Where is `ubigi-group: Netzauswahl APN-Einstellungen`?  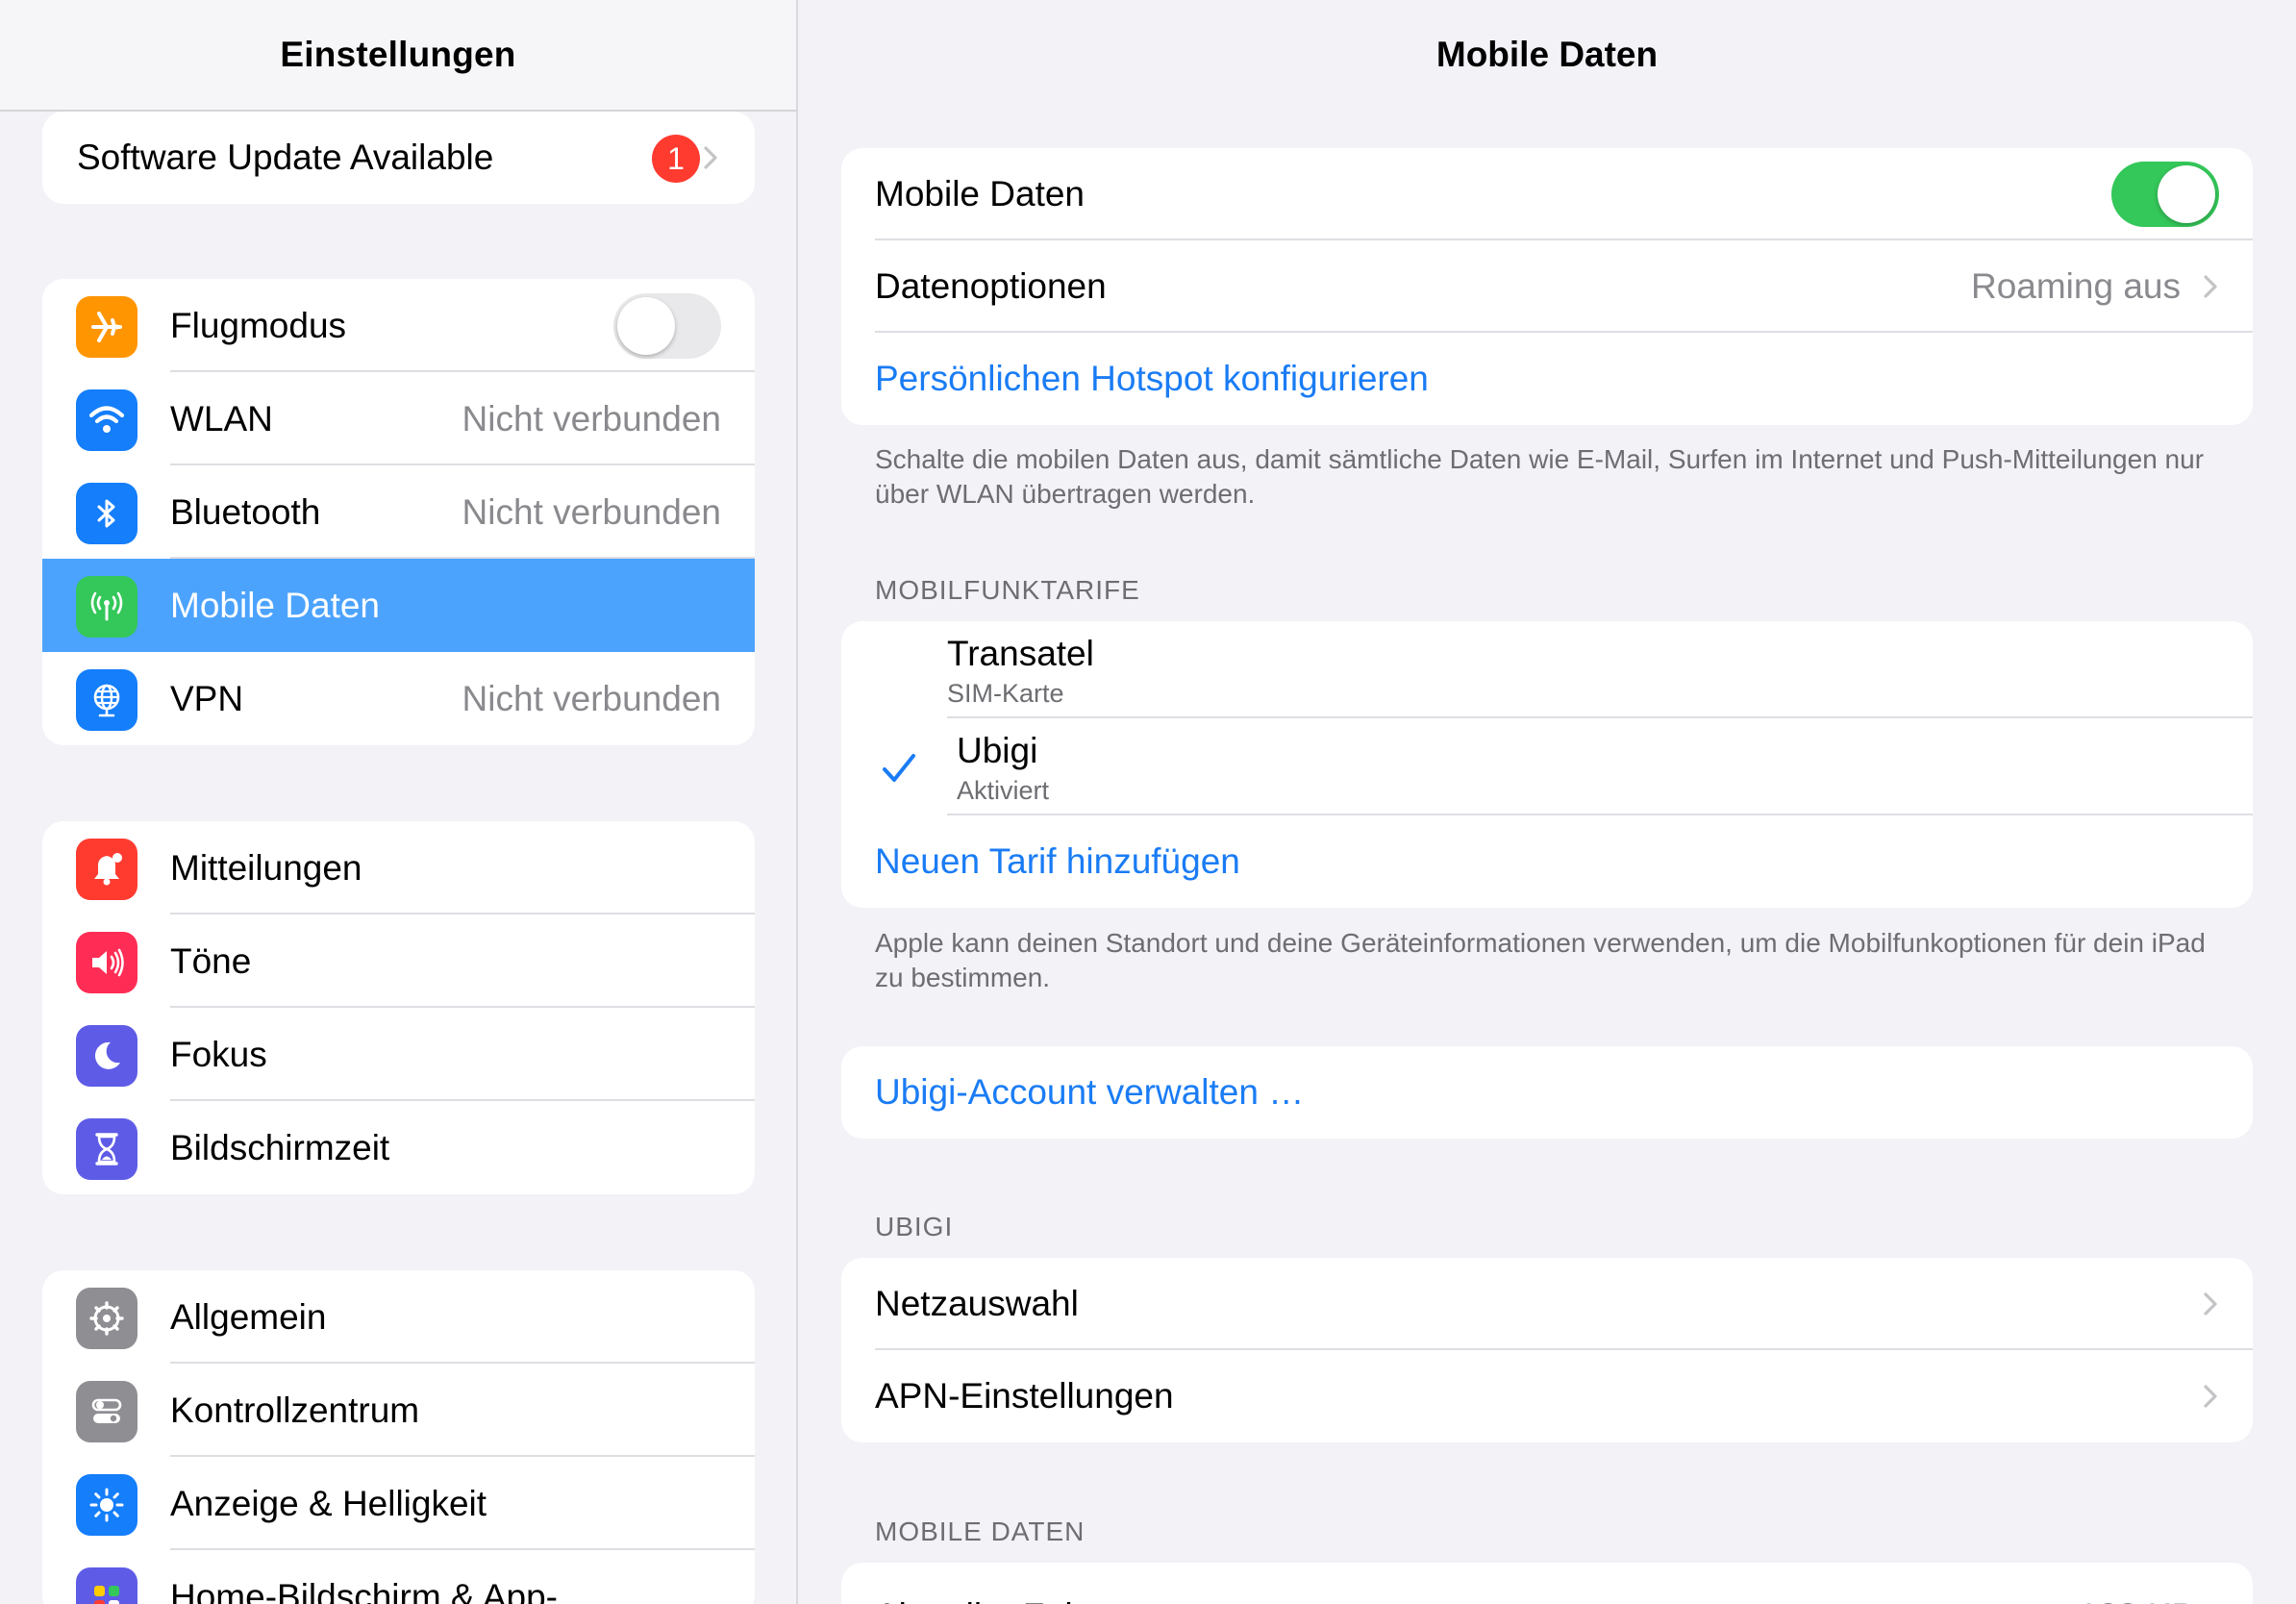
ubigi-group: Netzauswahl APN-Einstellungen is located at coordinates (1547, 1350).